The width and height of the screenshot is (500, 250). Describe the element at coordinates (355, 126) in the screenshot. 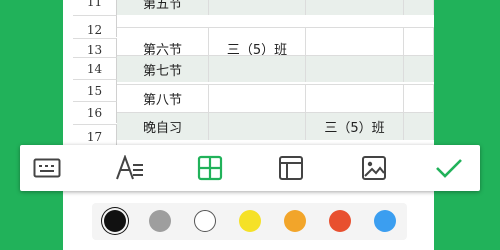

I see `table-cell: 三（5）班` at that location.